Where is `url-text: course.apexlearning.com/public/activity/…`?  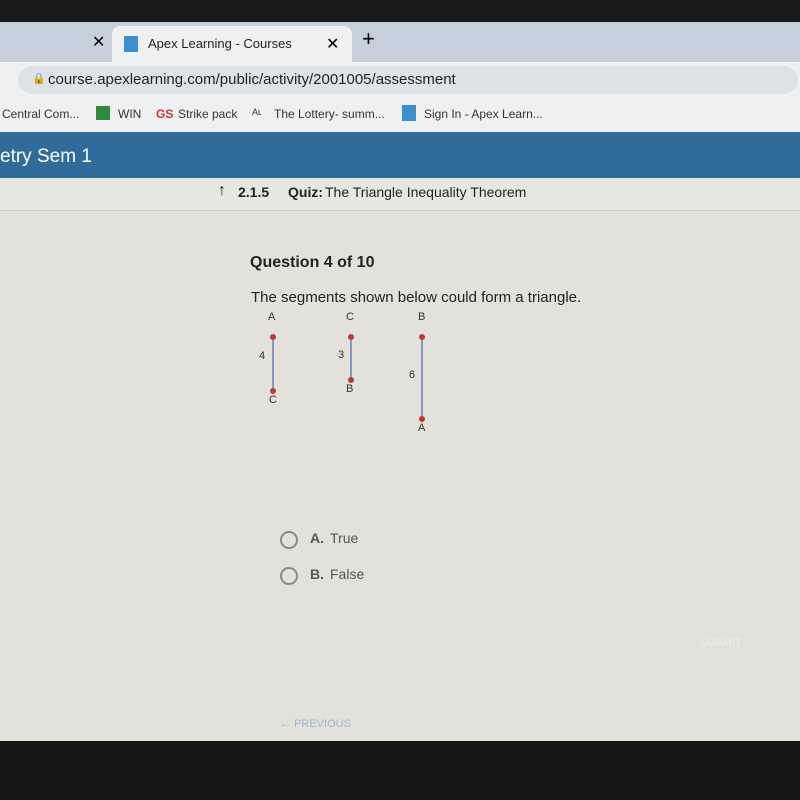 url-text: course.apexlearning.com/public/activity/… is located at coordinates (252, 79).